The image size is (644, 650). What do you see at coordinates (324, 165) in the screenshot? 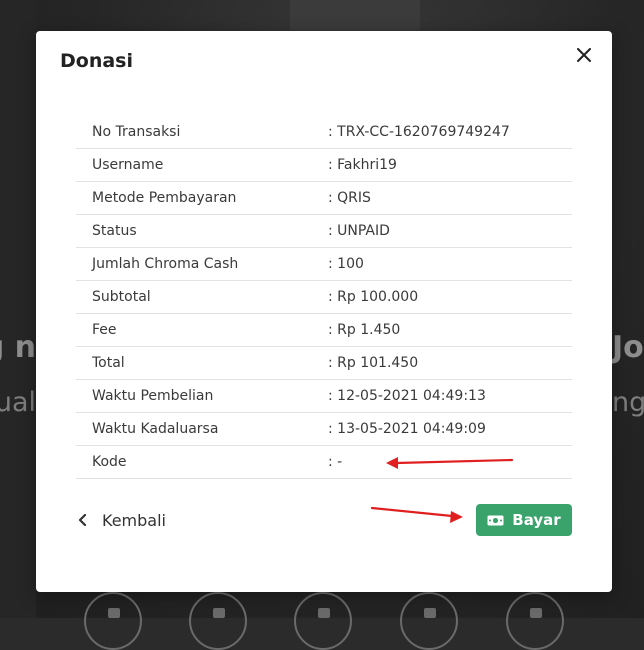
I see `detail-row-username: Username : Fakhri19` at bounding box center [324, 165].